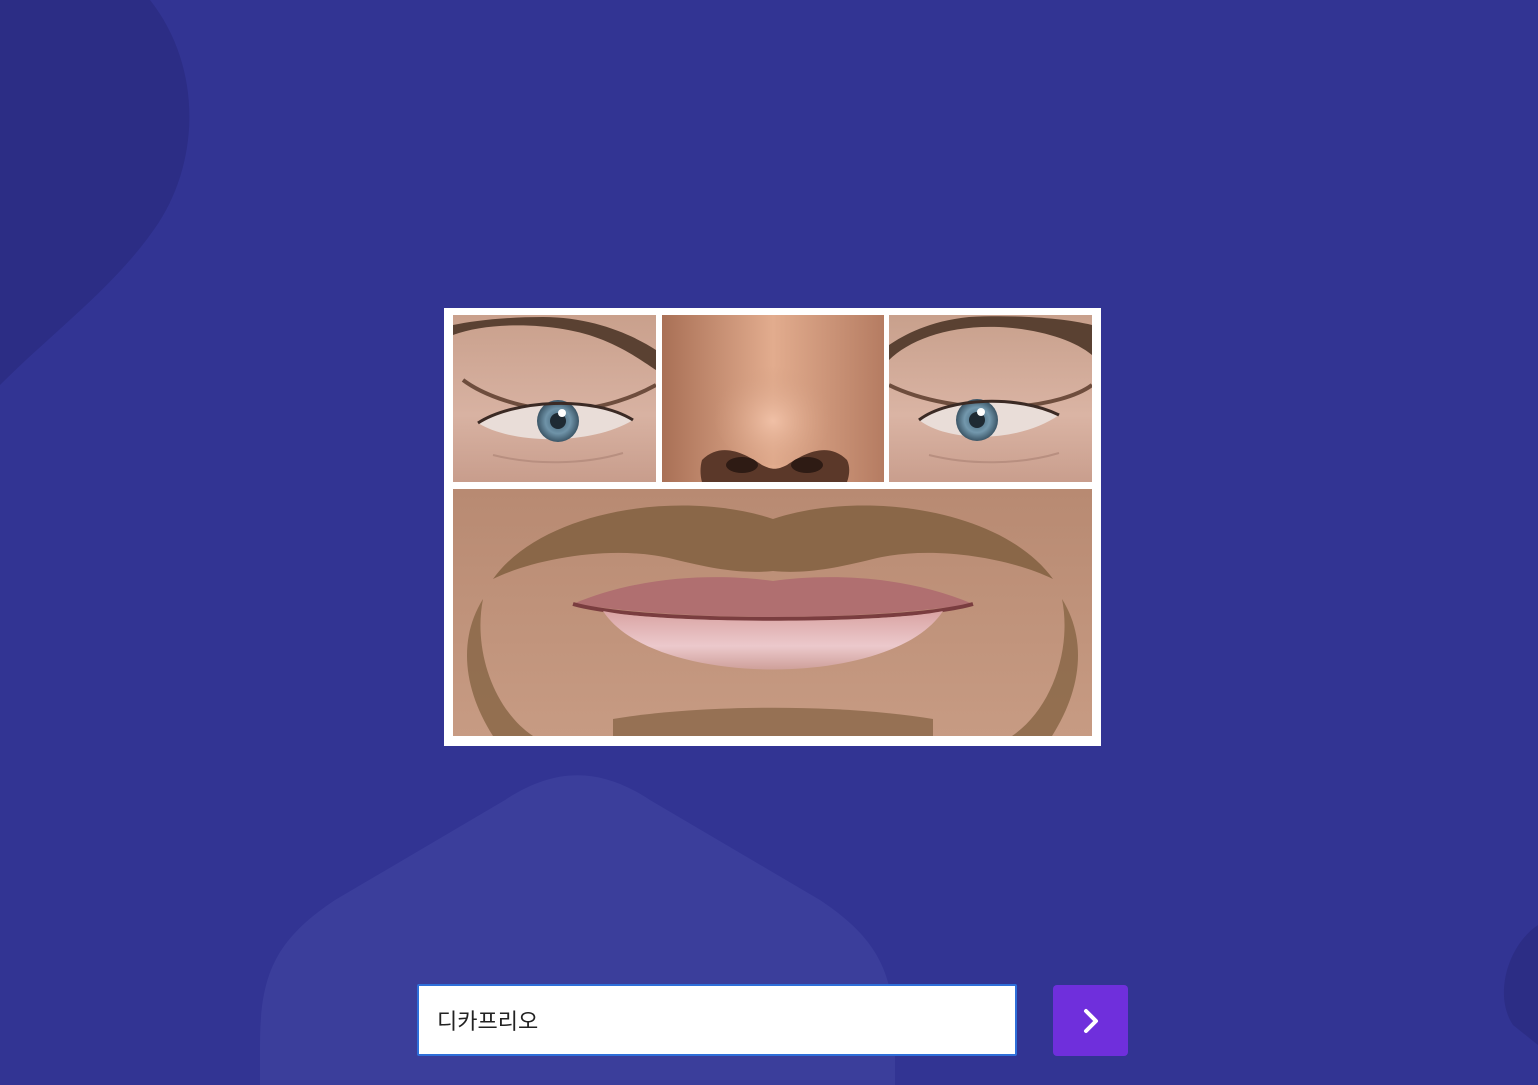 The height and width of the screenshot is (1085, 1538). I want to click on answer-input, so click(717, 1020).